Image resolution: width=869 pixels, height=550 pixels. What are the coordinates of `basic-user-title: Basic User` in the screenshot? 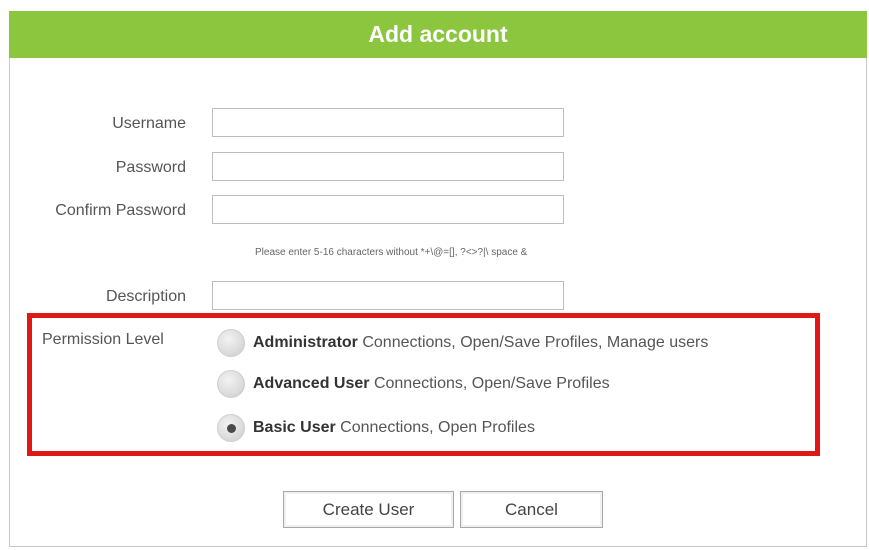 It's located at (294, 427).